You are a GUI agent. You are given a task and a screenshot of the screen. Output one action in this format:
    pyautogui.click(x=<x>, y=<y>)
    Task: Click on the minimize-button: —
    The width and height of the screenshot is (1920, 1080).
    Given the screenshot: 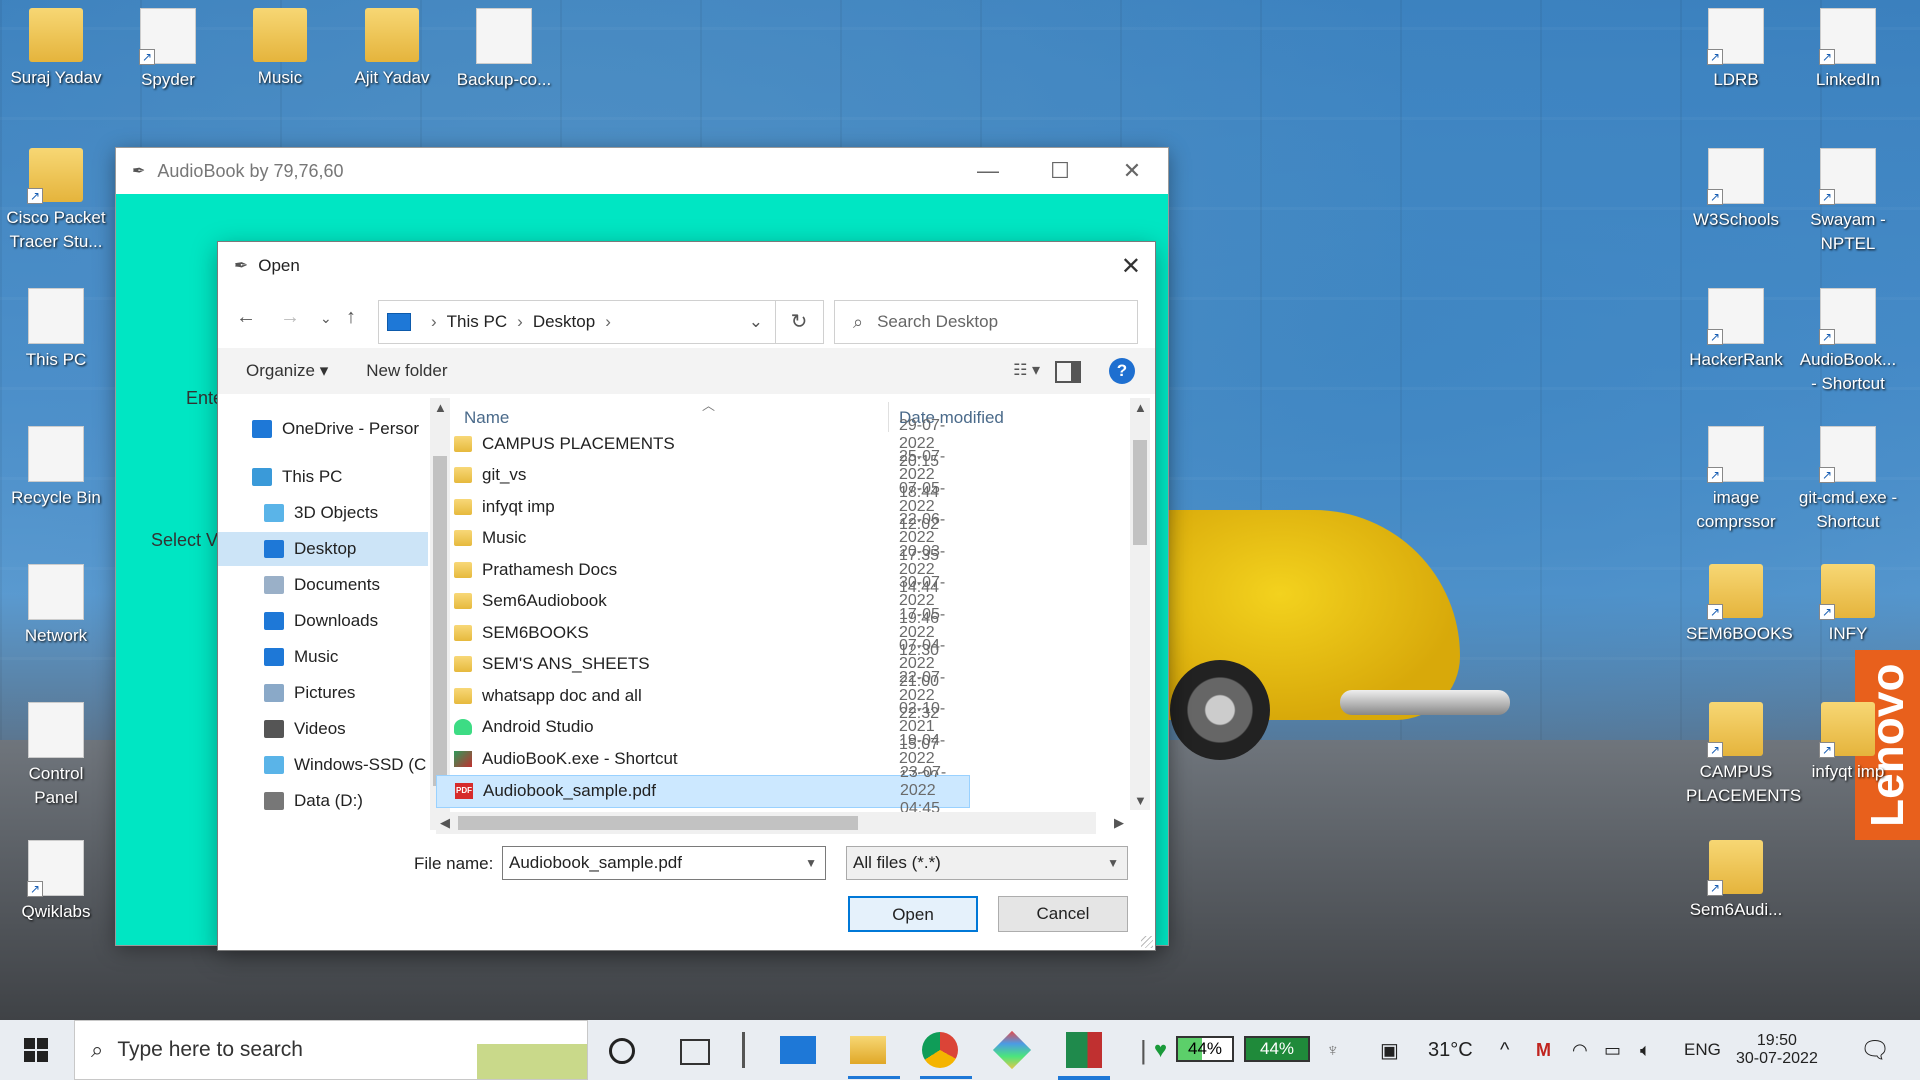 What is the action you would take?
    pyautogui.click(x=988, y=171)
    